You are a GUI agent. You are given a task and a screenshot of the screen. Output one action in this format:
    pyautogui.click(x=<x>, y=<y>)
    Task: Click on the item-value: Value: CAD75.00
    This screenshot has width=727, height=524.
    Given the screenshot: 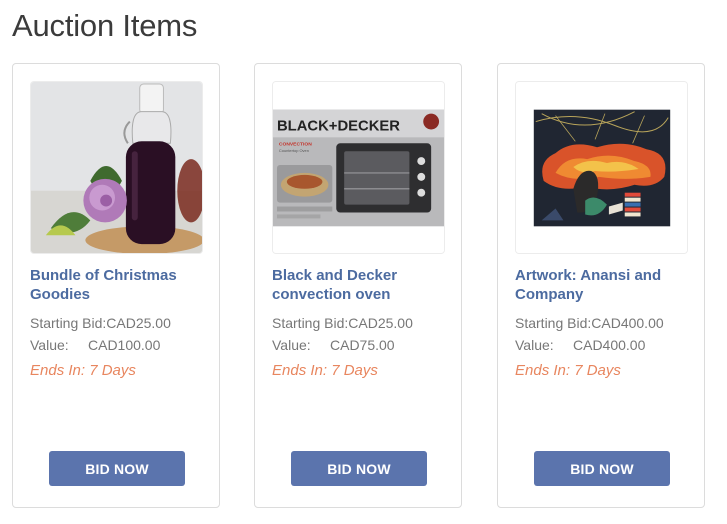 What is the action you would take?
    pyautogui.click(x=333, y=345)
    